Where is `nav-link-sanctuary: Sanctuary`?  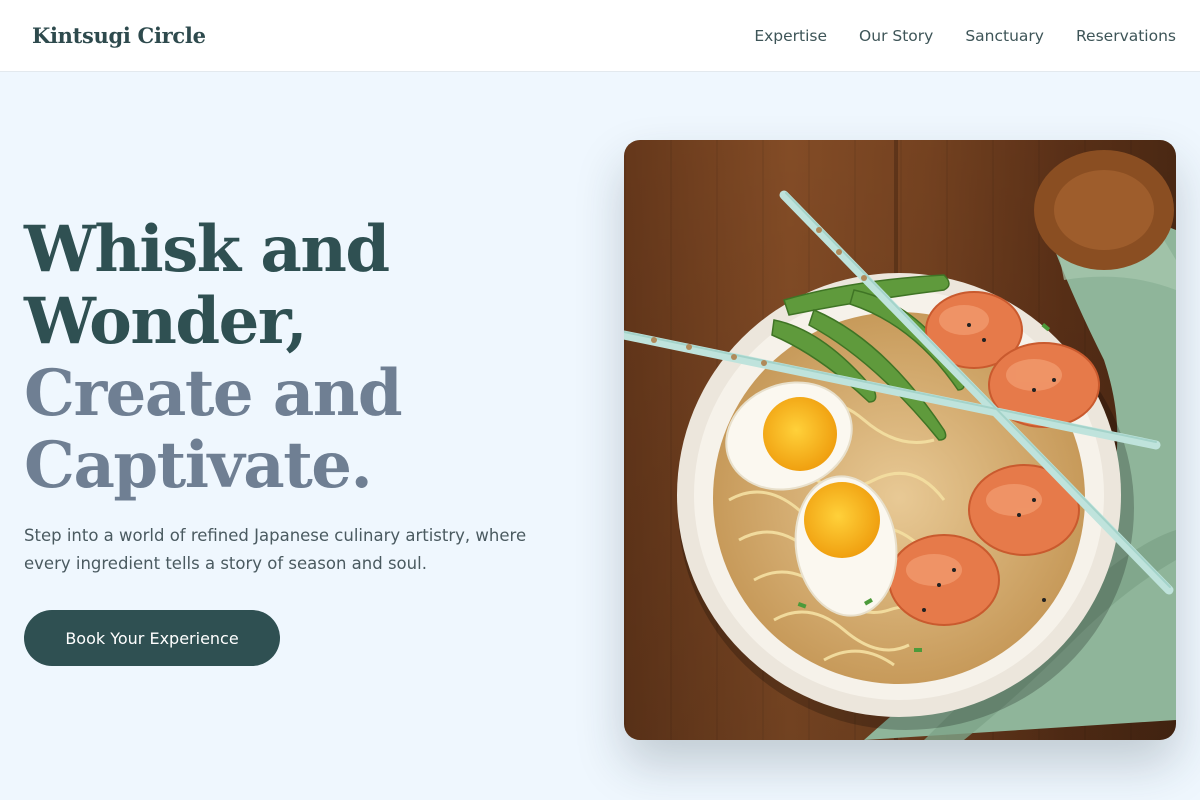
nav-link-sanctuary: Sanctuary is located at coordinates (1004, 36).